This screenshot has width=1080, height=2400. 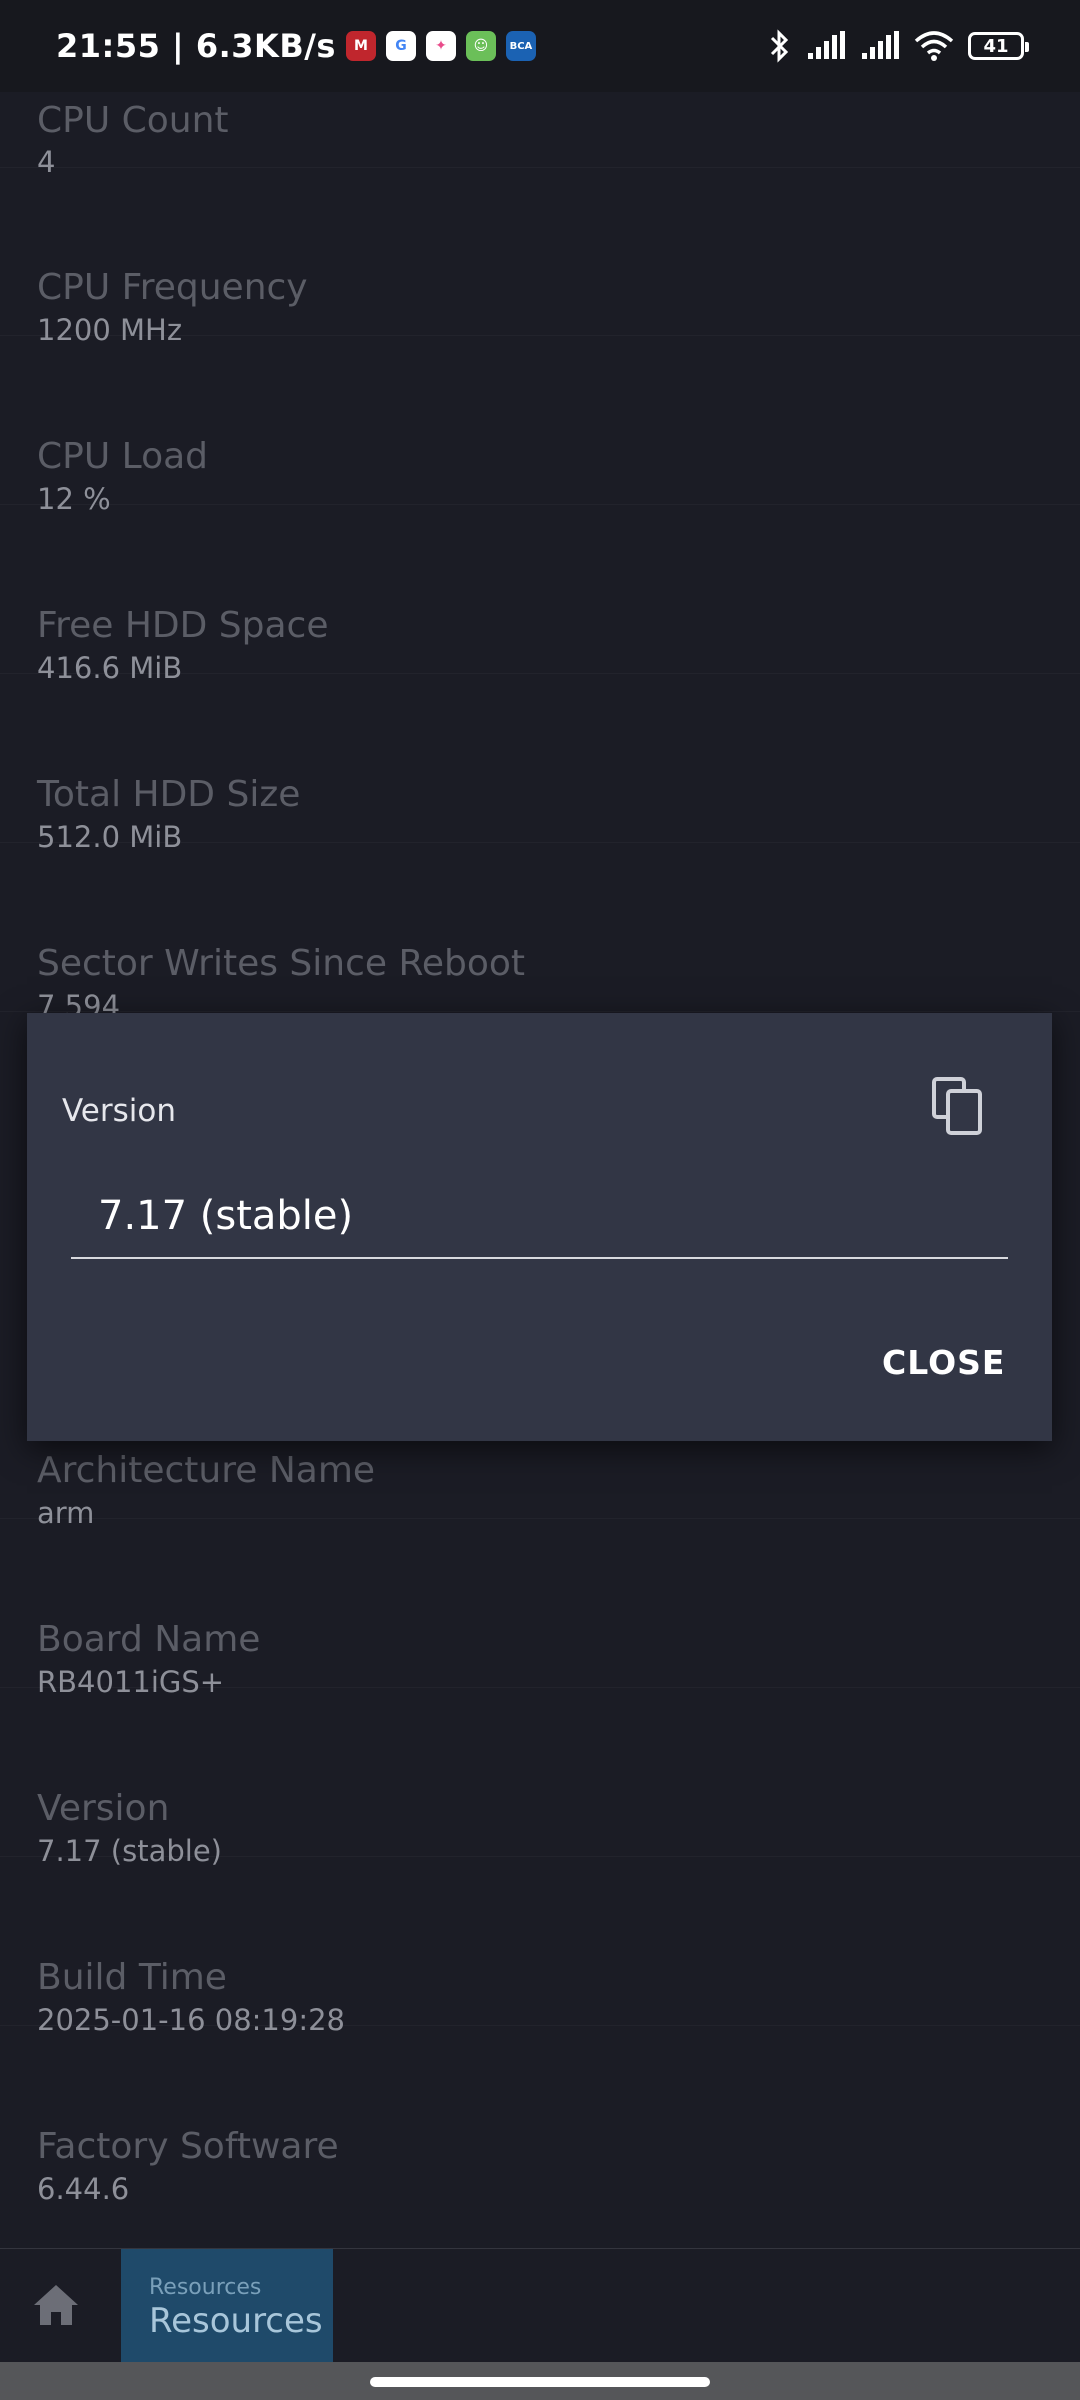 I want to click on tab-resources-caption: Resources, so click(x=205, y=2287).